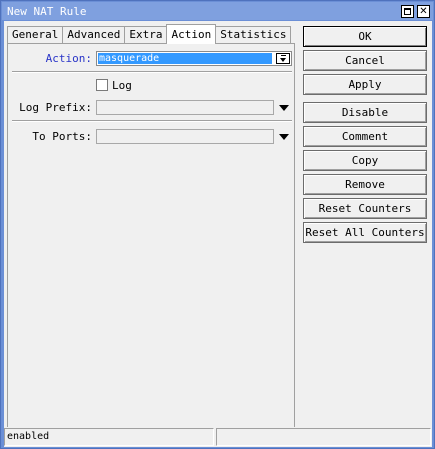 The image size is (435, 449). I want to click on action-select: masquerade, so click(194, 58).